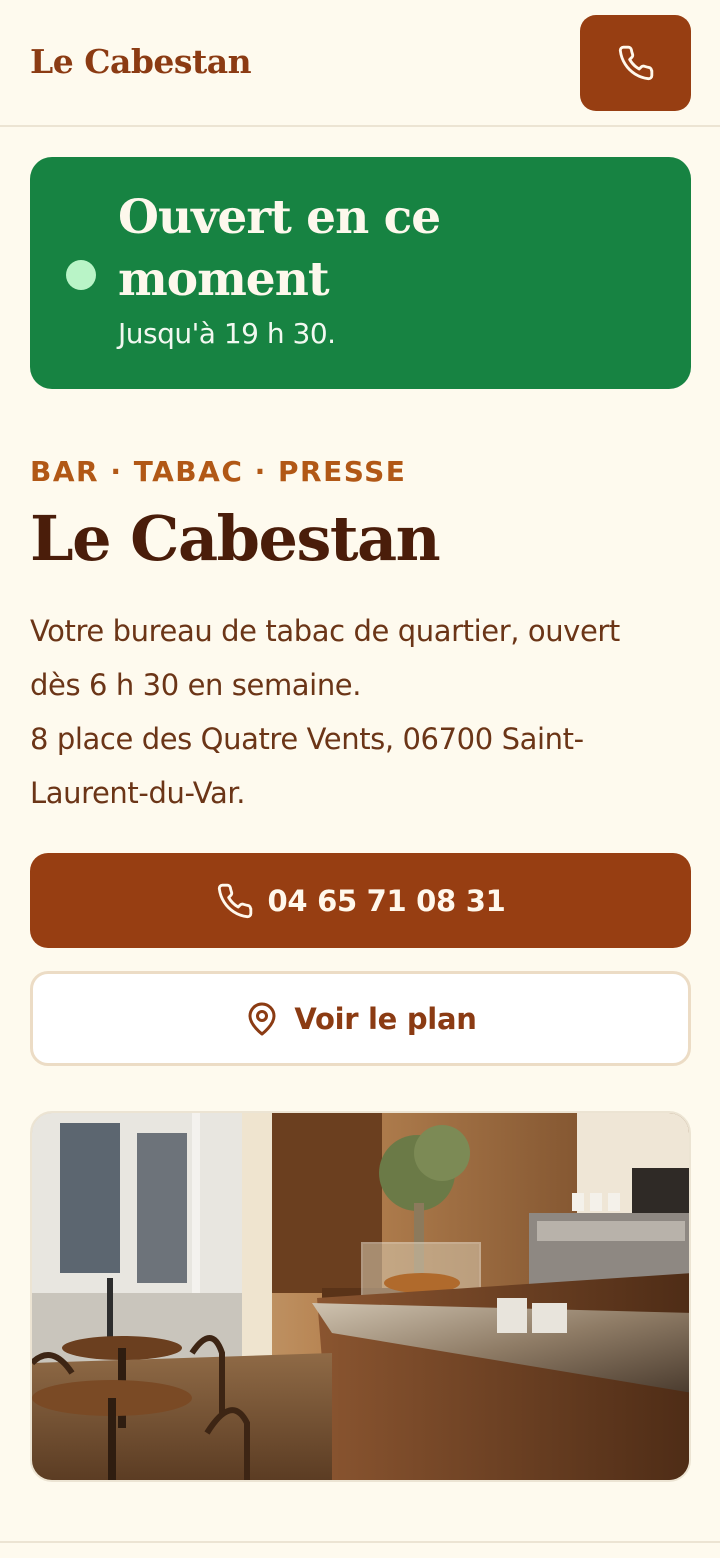 This screenshot has width=720, height=1558. I want to click on map-button: Voir le plan, so click(360, 1018).